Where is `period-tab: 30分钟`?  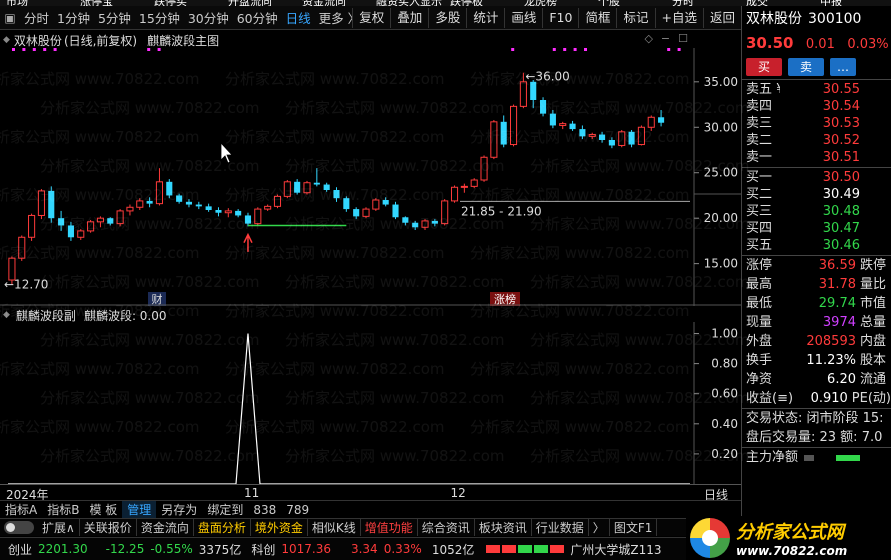 period-tab: 30分钟 is located at coordinates (208, 17).